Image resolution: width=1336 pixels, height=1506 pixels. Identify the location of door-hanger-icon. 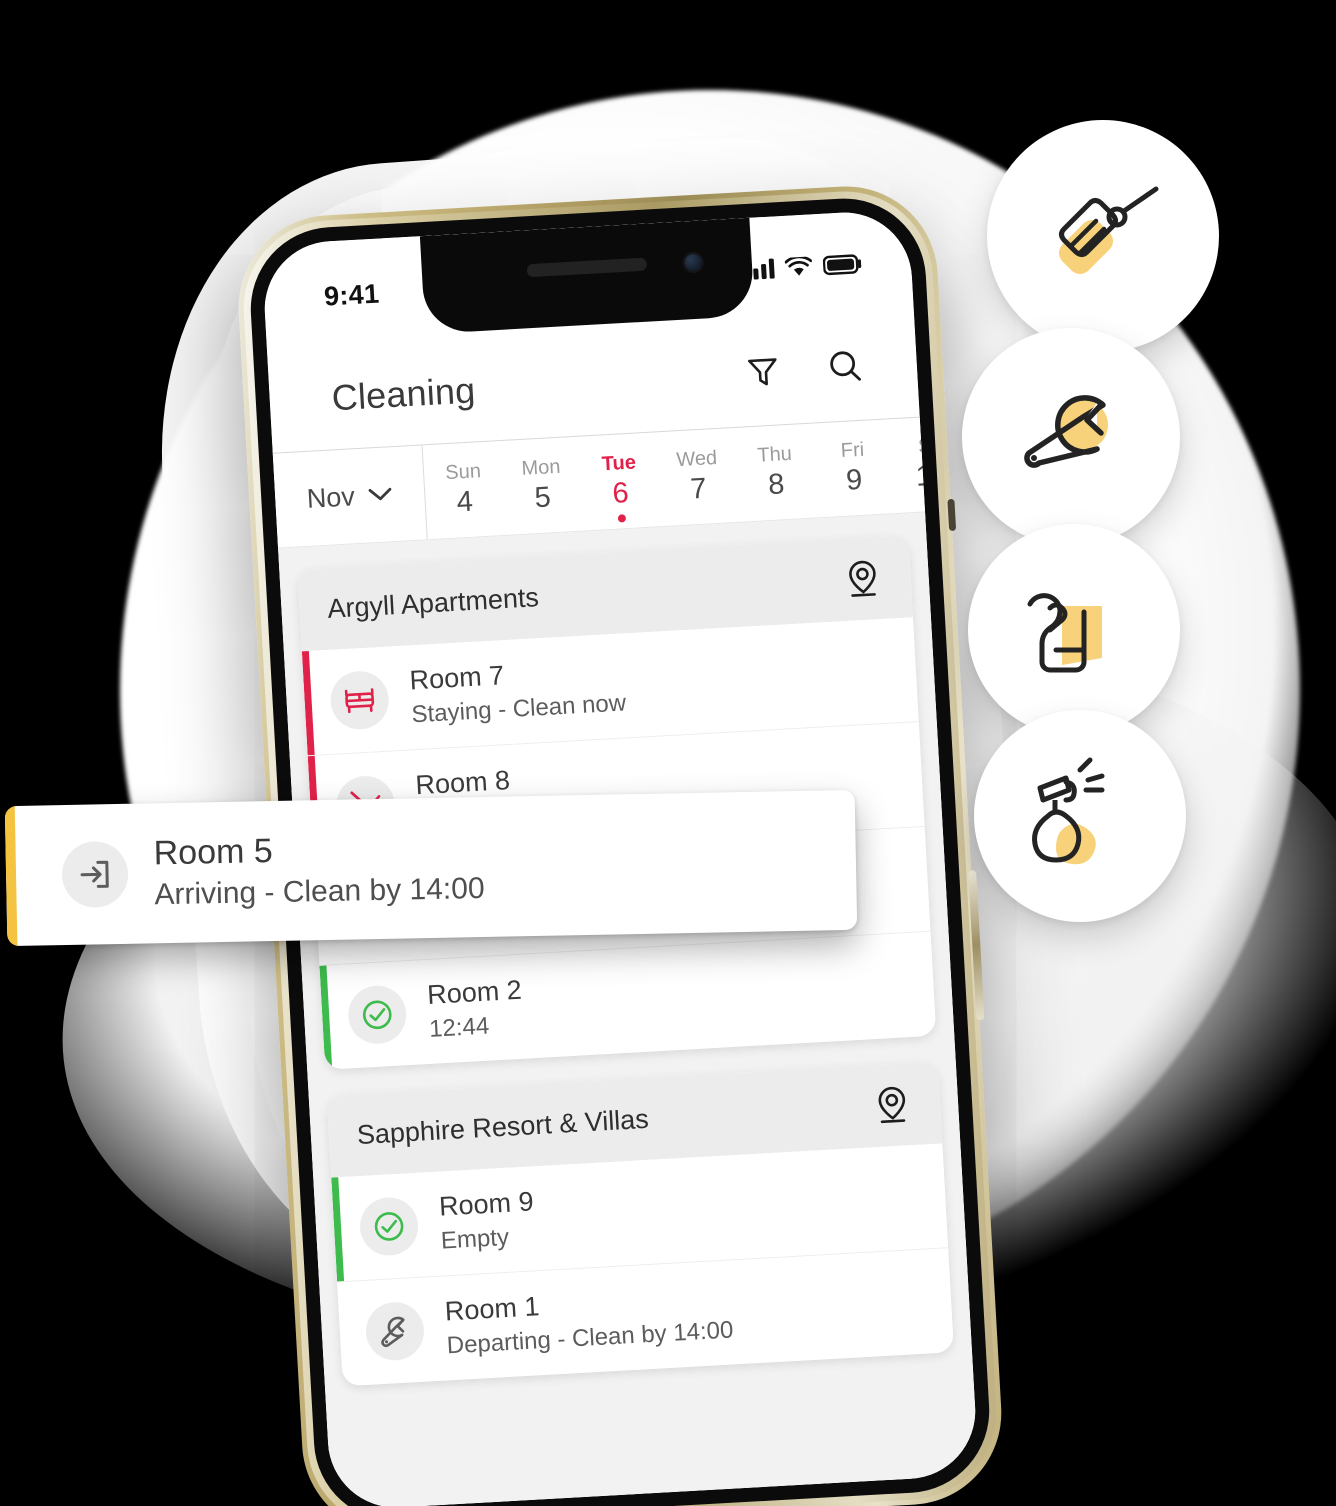
(1074, 630).